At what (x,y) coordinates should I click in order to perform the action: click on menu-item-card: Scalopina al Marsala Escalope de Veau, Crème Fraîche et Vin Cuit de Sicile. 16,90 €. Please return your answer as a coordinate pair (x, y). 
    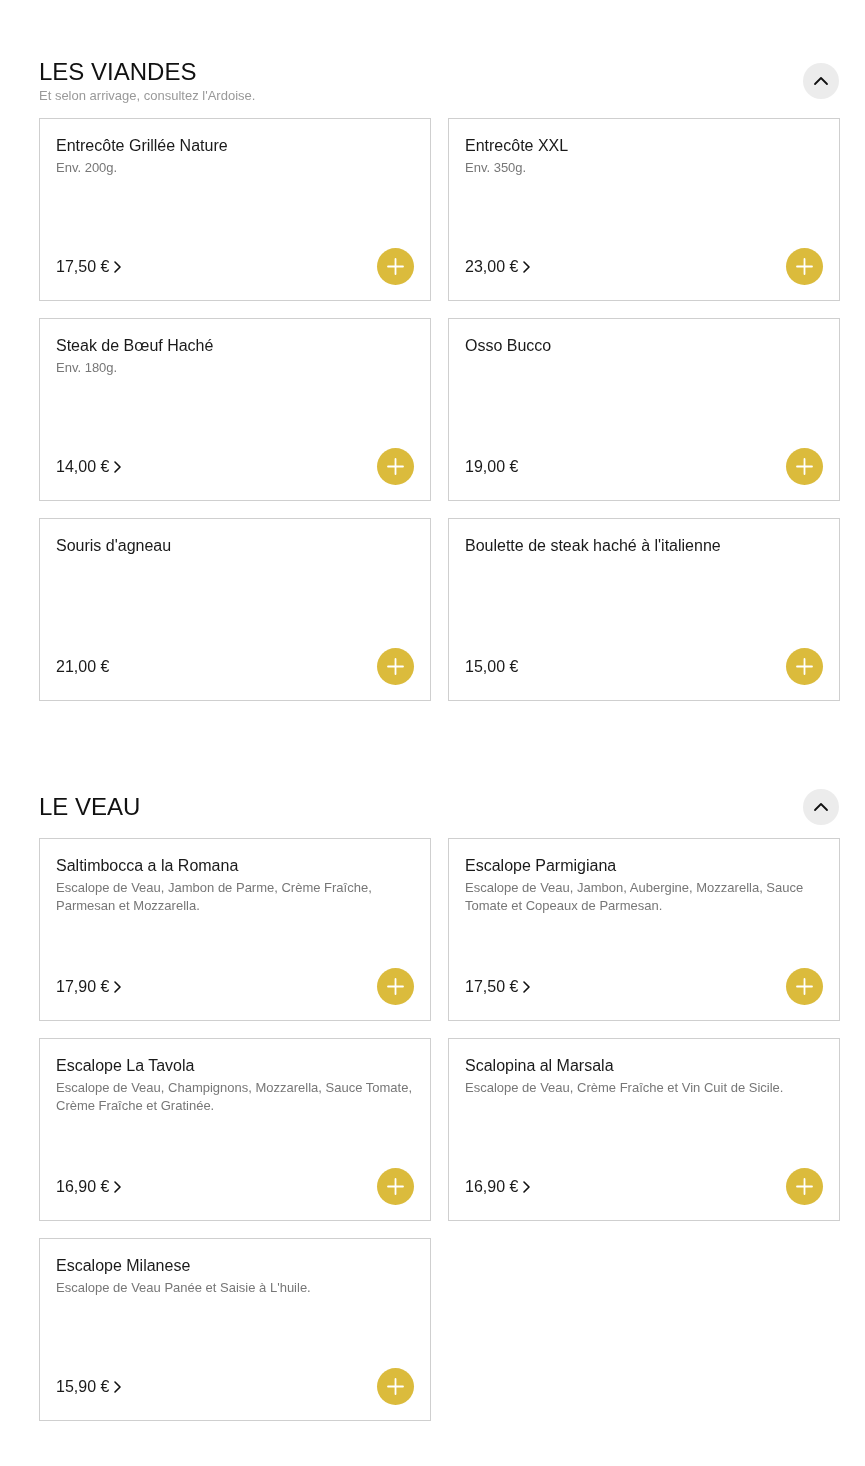
    Looking at the image, I should click on (644, 1129).